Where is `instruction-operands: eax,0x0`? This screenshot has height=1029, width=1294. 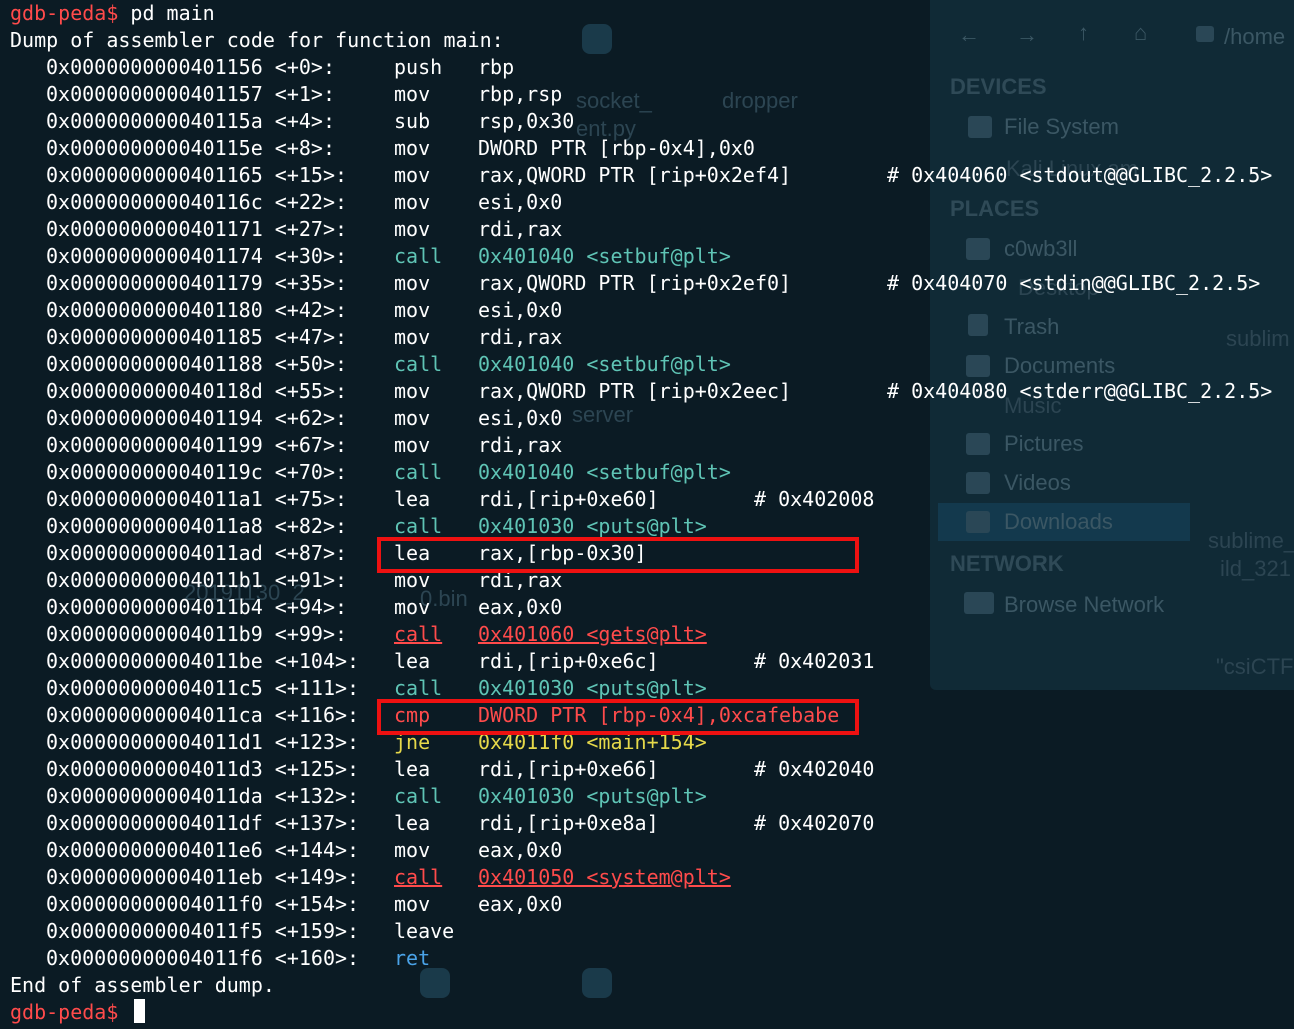 instruction-operands: eax,0x0 is located at coordinates (520, 607).